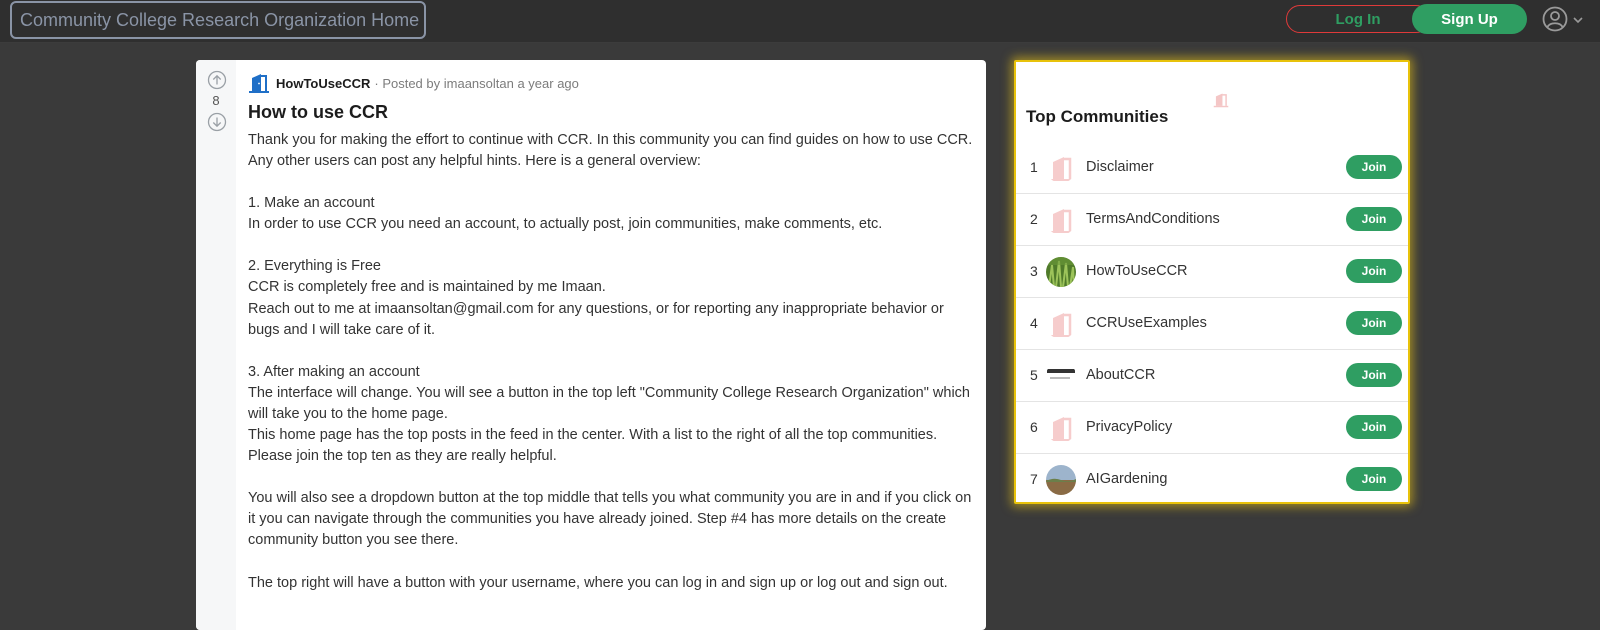 The height and width of the screenshot is (630, 1600). I want to click on community-name-link: Disclaimer, so click(1120, 167).